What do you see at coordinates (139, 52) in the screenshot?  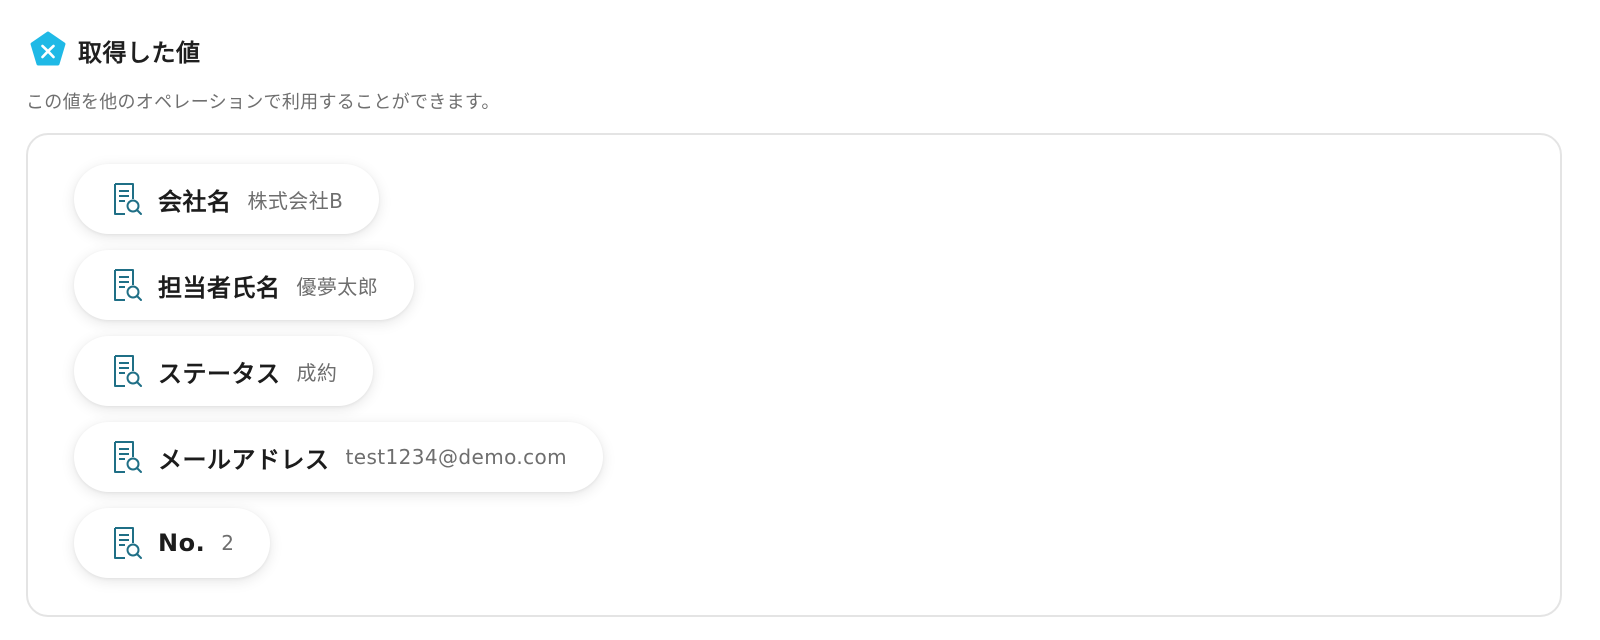 I see `page-title: 取得した値` at bounding box center [139, 52].